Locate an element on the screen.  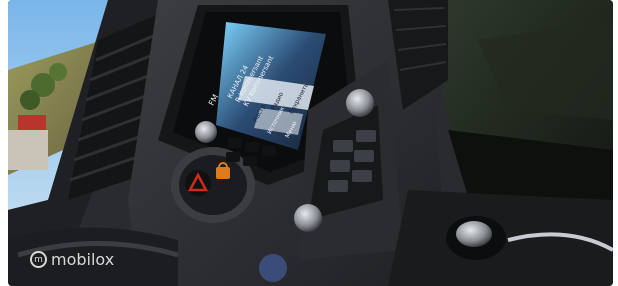
watermark-text: mobilox is located at coordinates (83, 259).